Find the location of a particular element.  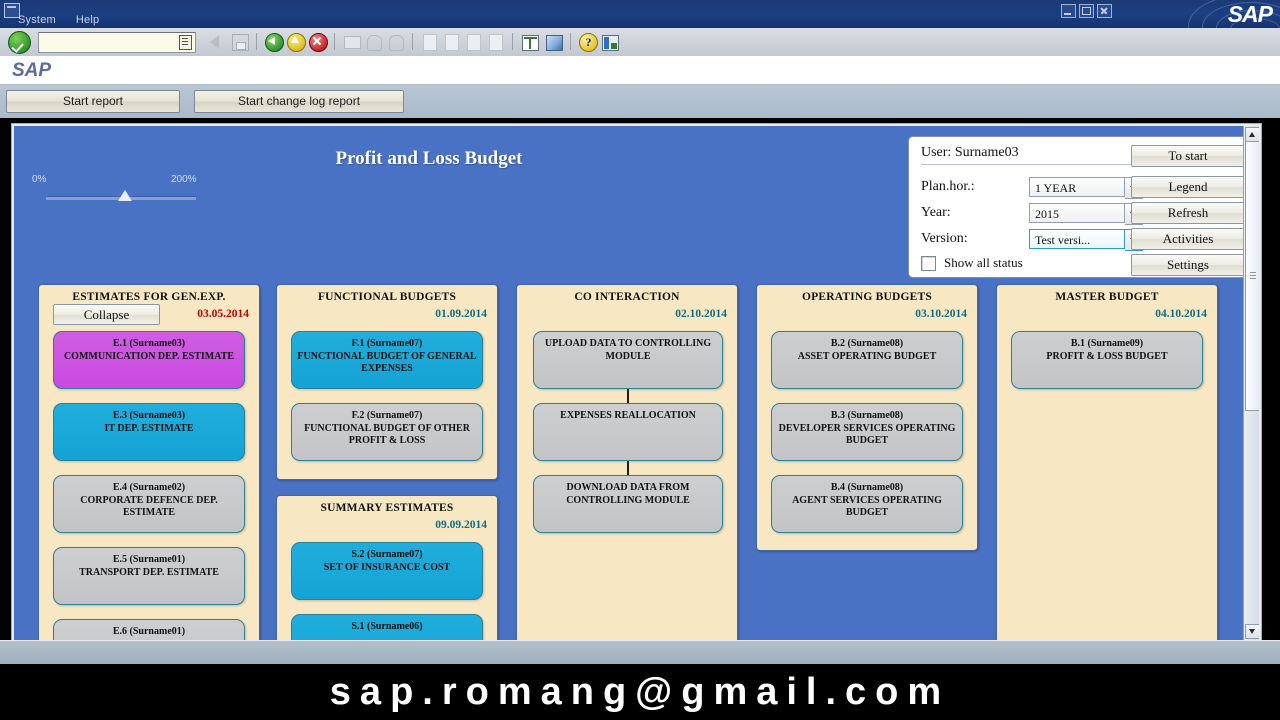

print-icon is located at coordinates (352, 42).